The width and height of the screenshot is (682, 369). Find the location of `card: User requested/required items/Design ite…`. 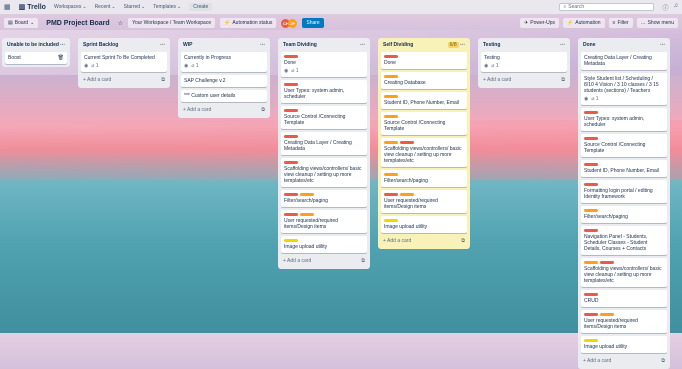

card: User requested/required items/Design ite… is located at coordinates (324, 221).